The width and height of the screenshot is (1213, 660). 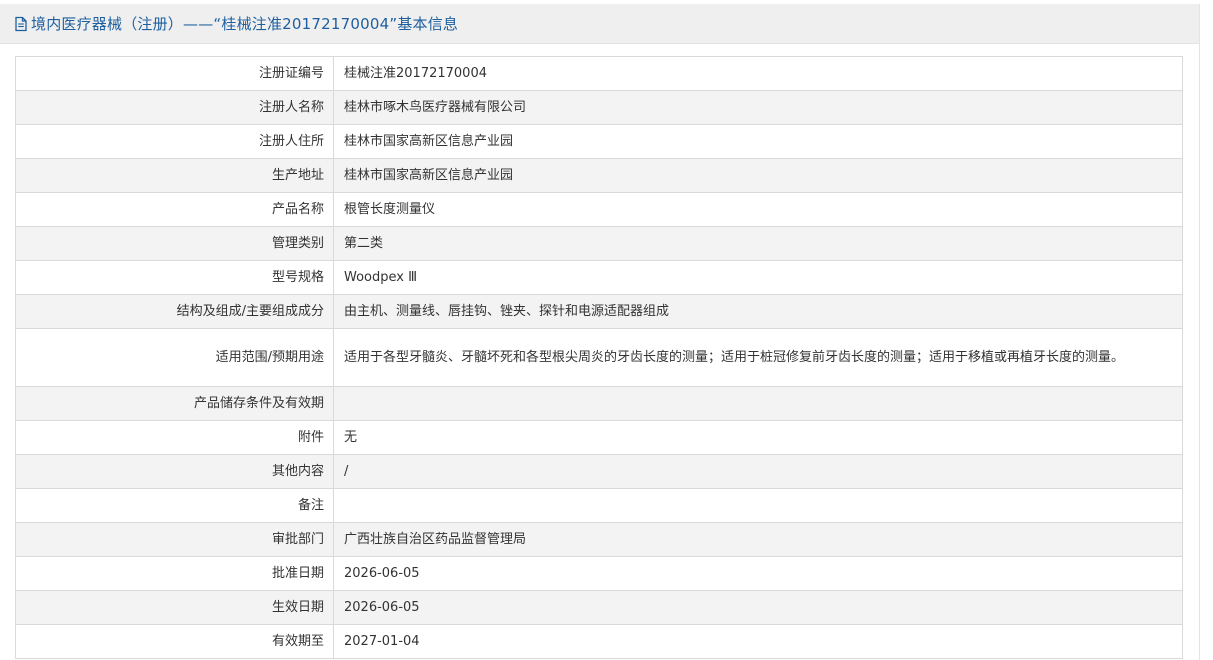 What do you see at coordinates (174, 107) in the screenshot?
I see `row-label: 注册人名称` at bounding box center [174, 107].